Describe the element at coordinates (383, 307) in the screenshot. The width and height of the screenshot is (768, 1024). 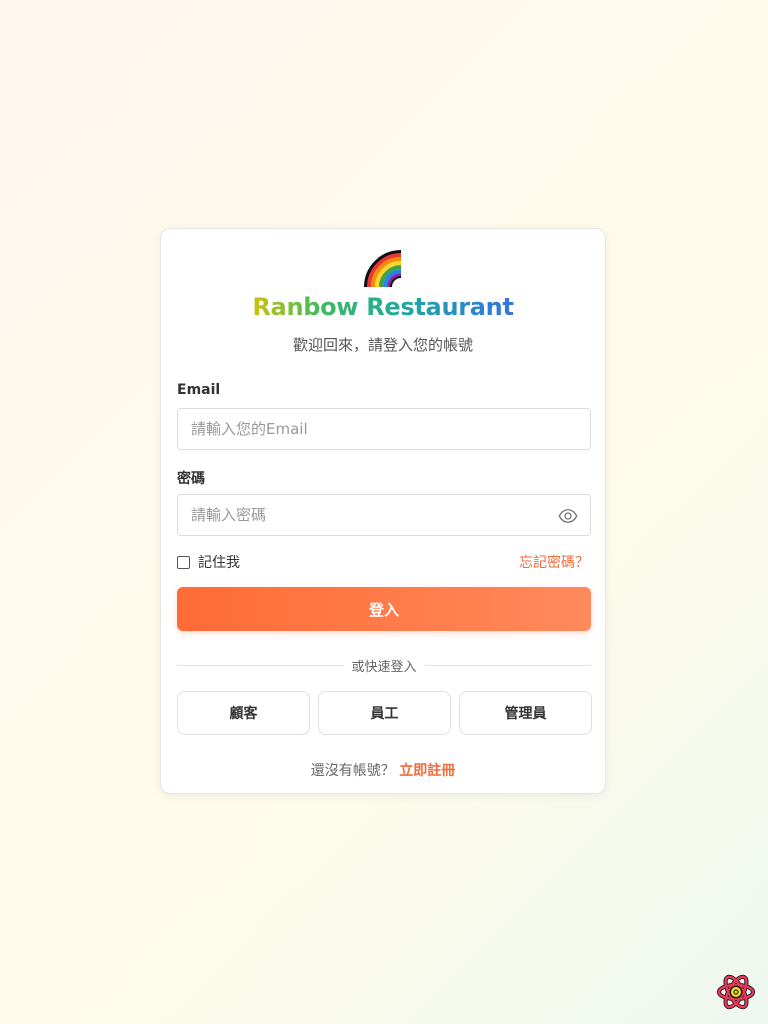
I see `app-title: Ranbow Restaurant` at that location.